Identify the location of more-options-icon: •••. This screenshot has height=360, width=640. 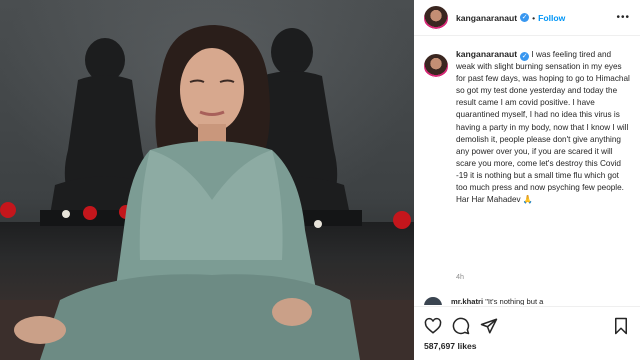
(623, 17).